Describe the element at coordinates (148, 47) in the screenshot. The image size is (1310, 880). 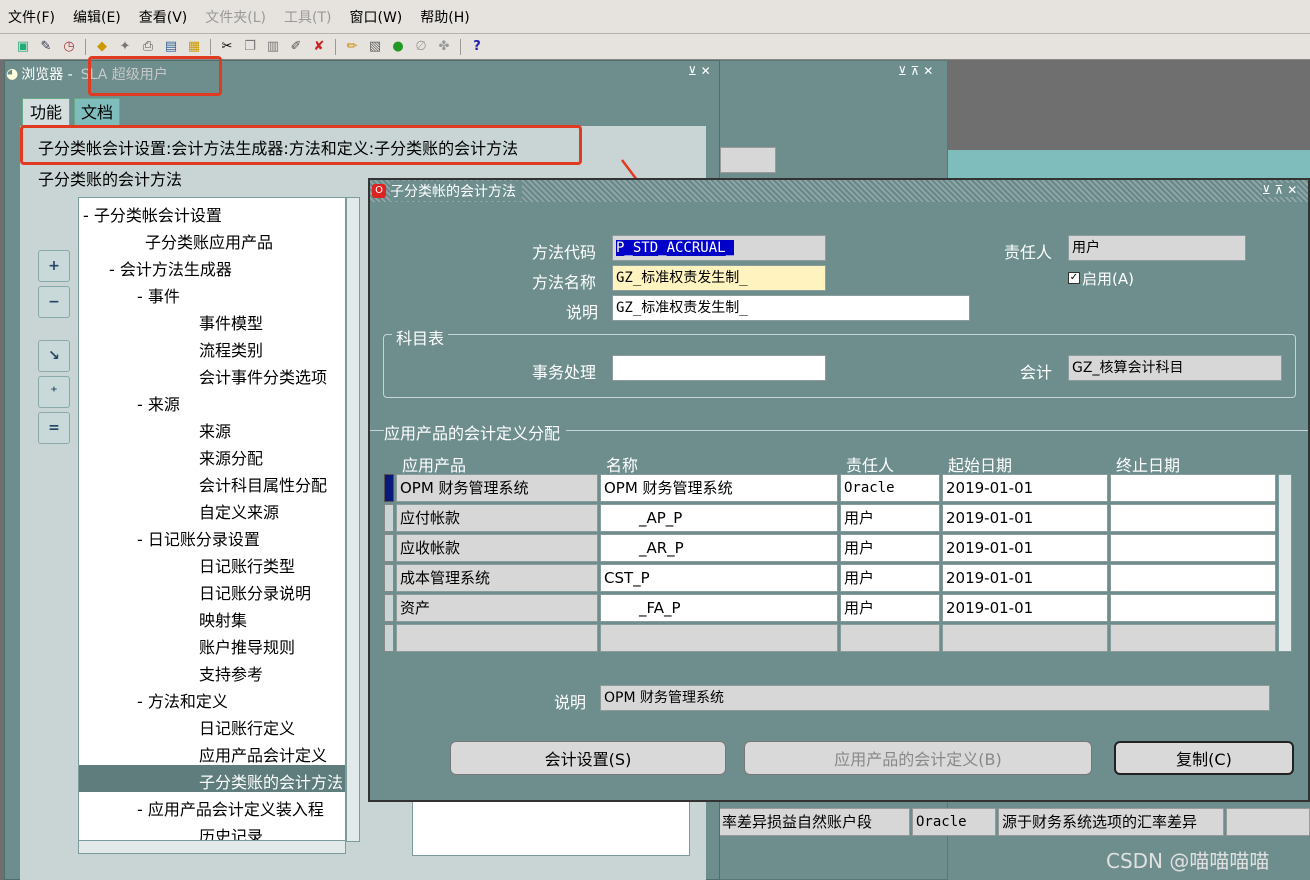
I see `print-icon: ⎙` at that location.